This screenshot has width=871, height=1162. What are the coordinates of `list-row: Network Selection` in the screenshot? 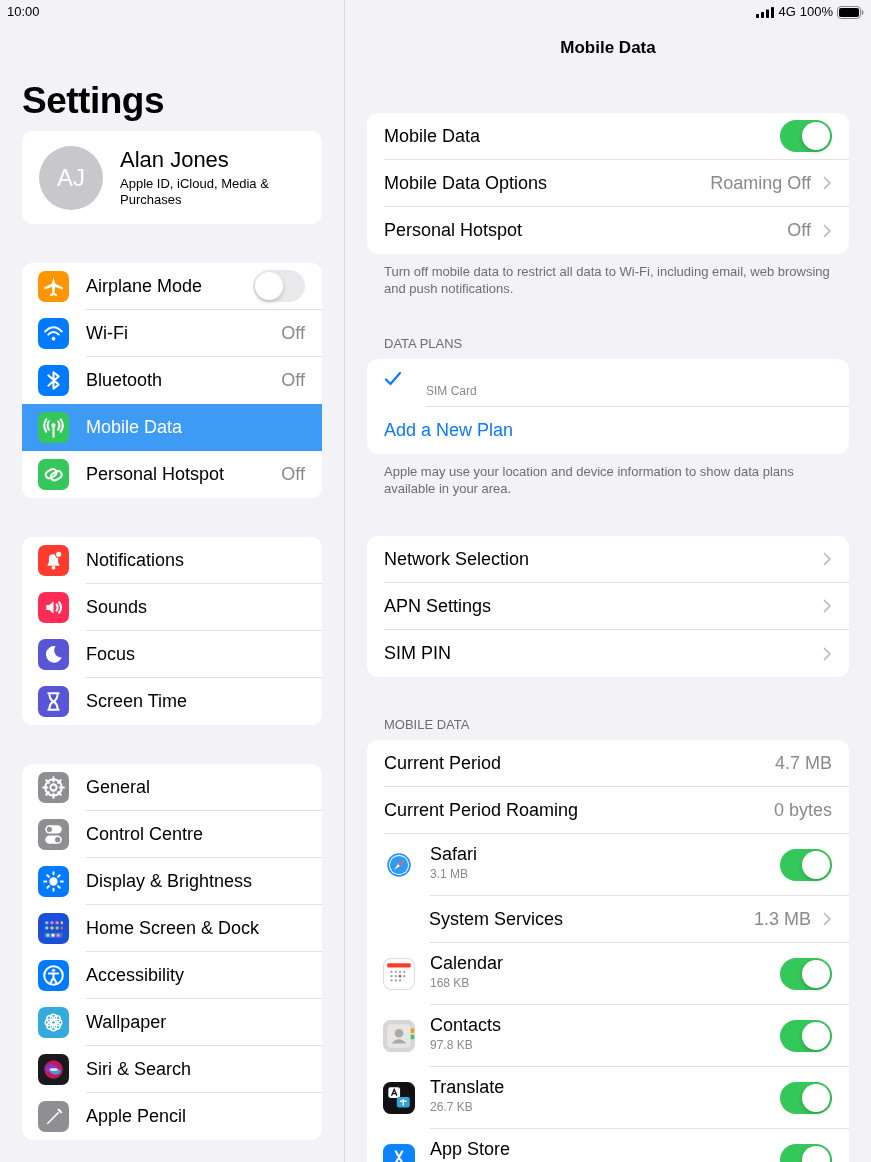 It's located at (608, 559).